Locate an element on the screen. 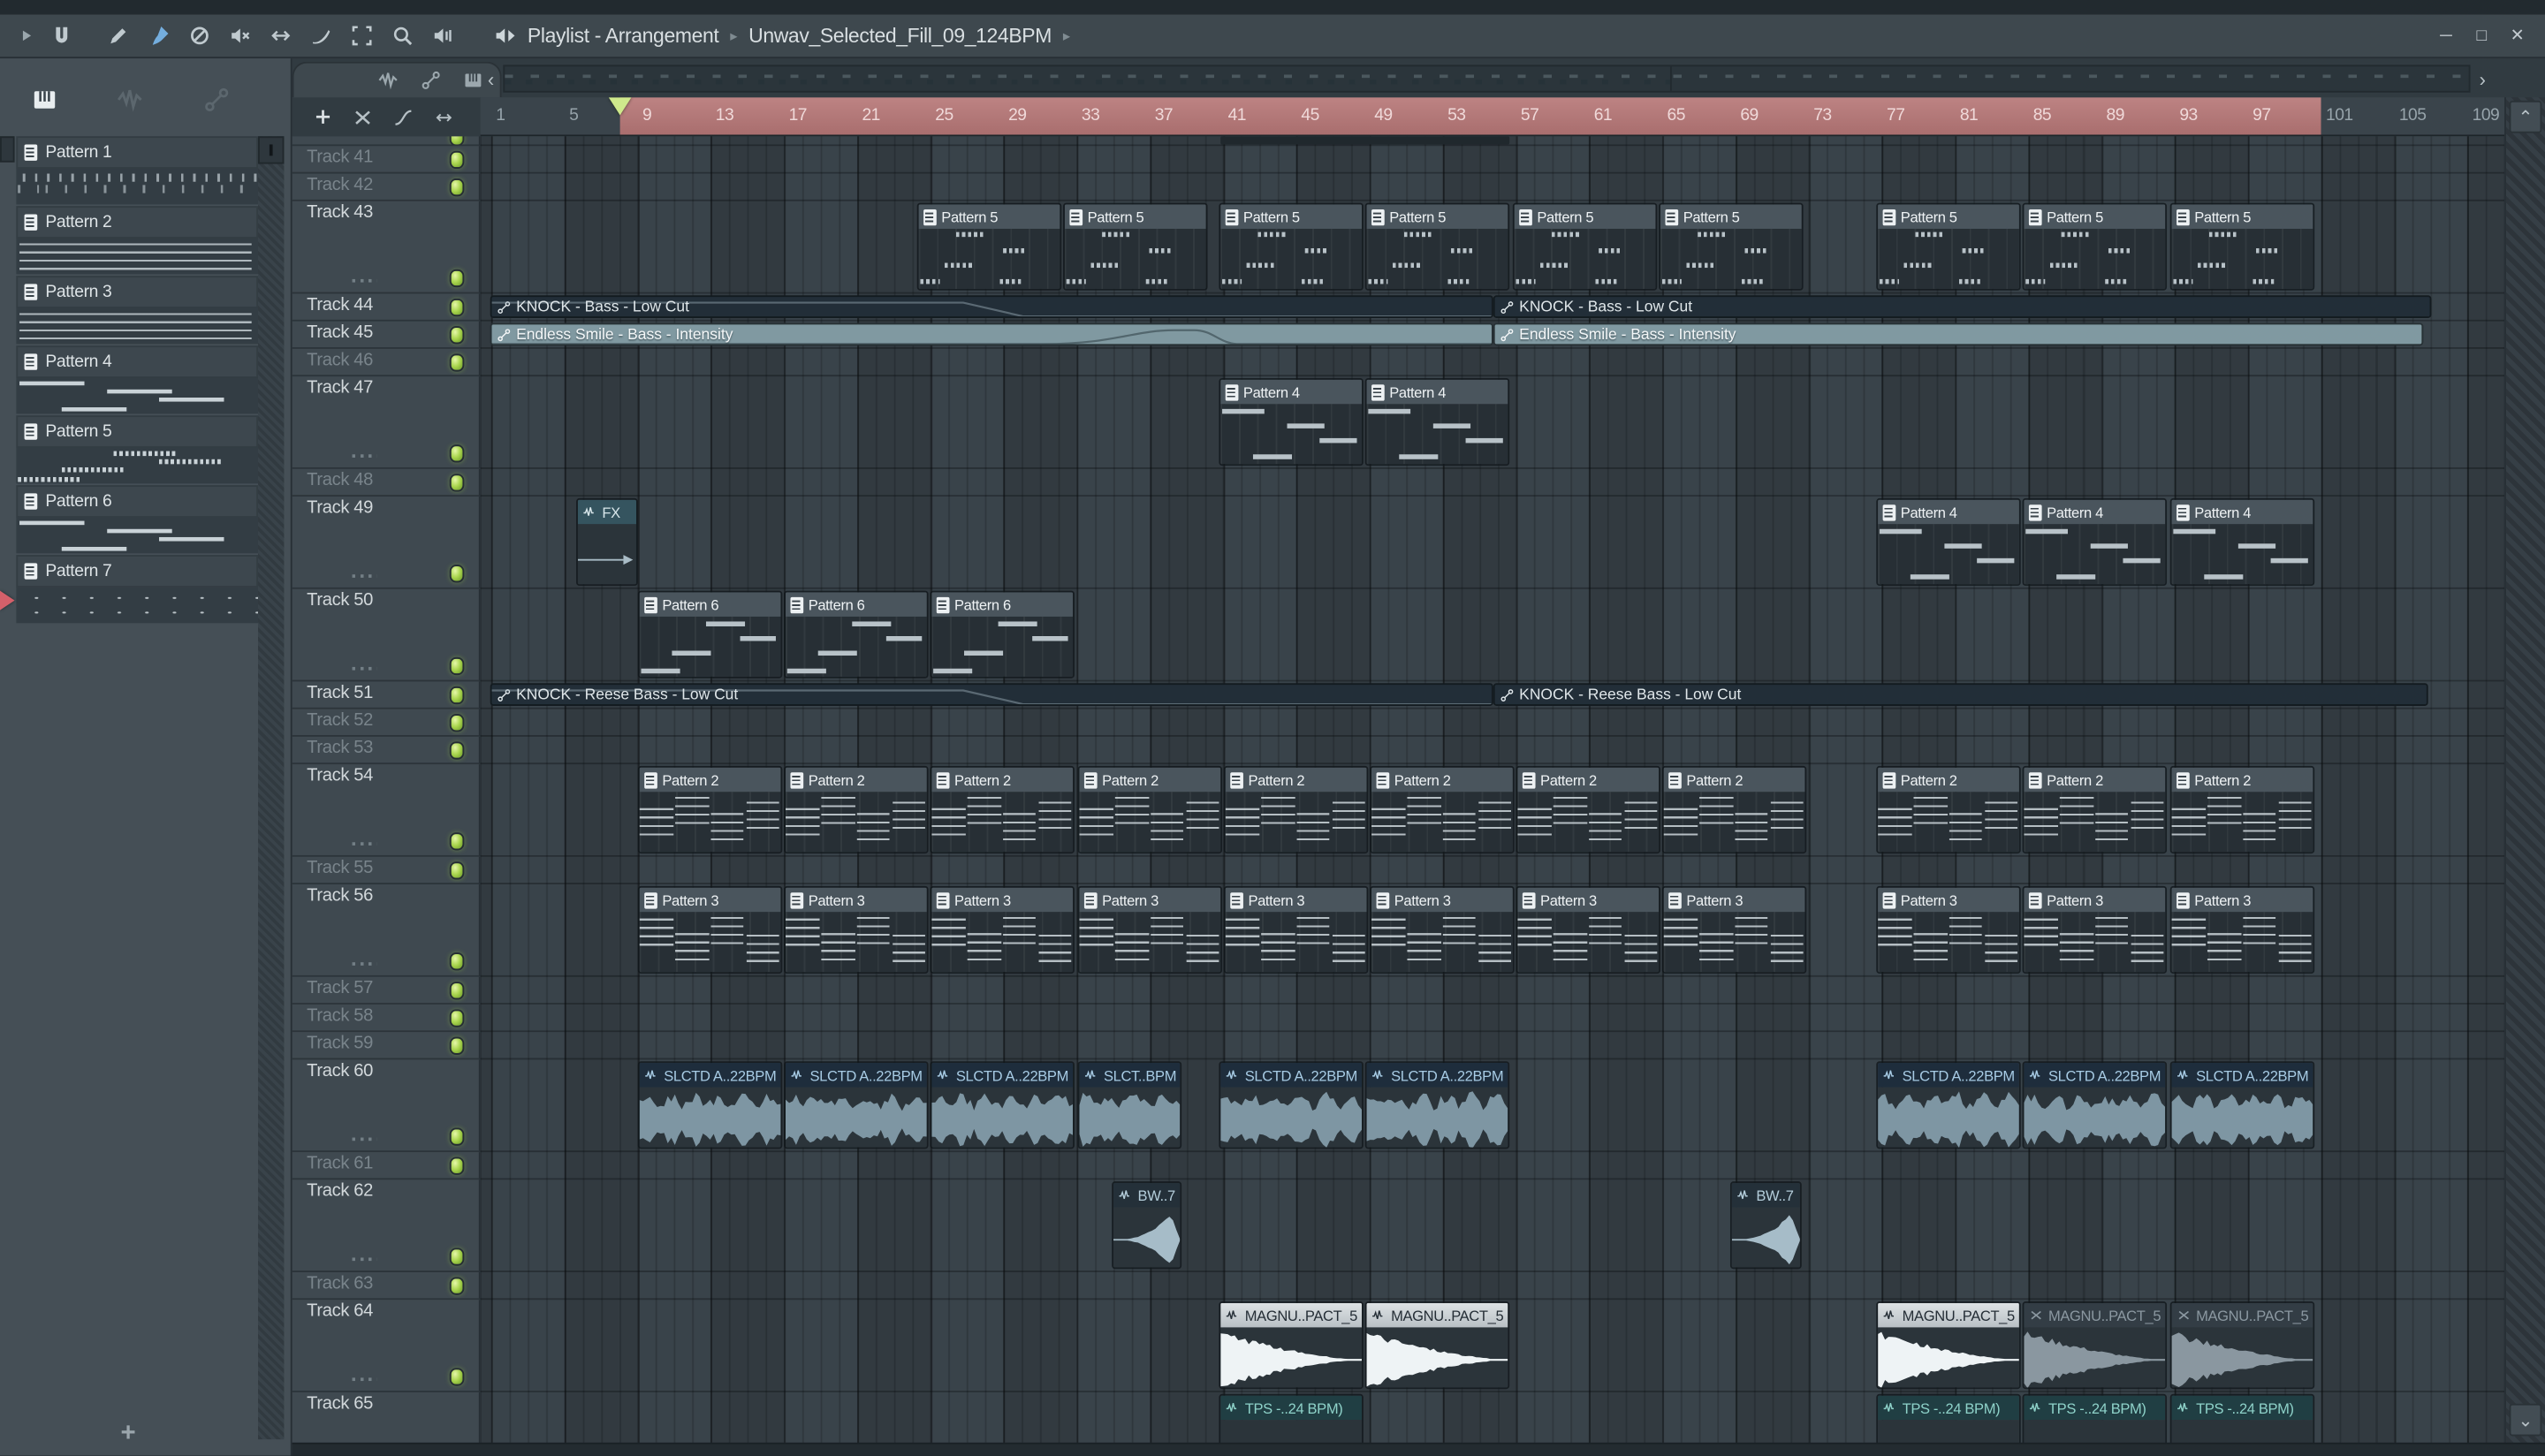  track-name: Track 61 is located at coordinates (386, 1166).